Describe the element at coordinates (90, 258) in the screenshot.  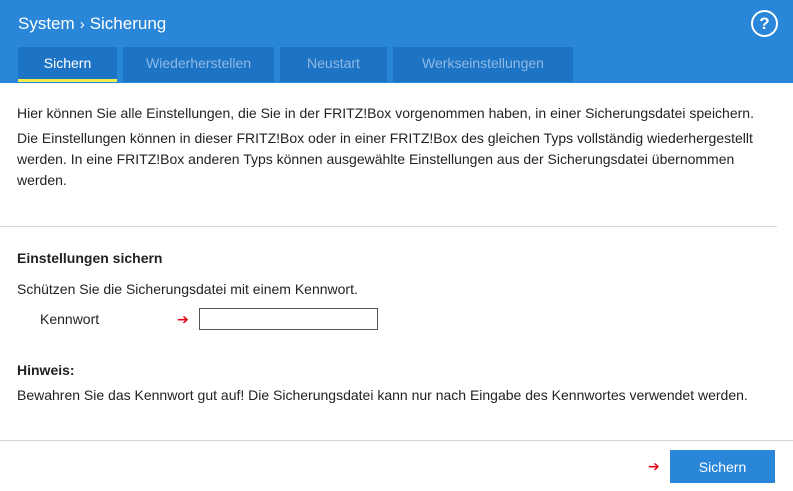
I see `backup-heading: Einstellungen sichern` at that location.